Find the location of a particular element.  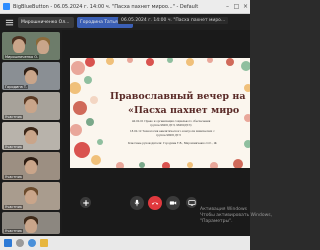

app-icon is located at coordinates (6, 6).